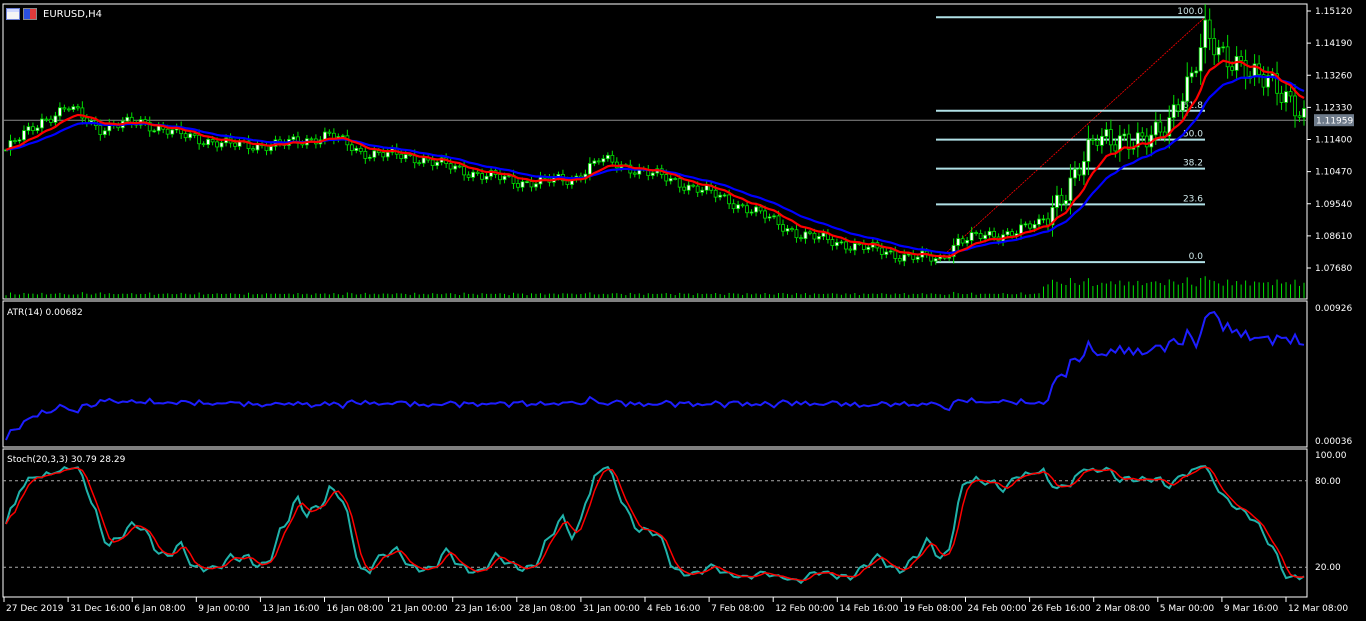 This screenshot has width=1366, height=621. Describe the element at coordinates (611, 609) in the screenshot. I see `time-label: 31 Jan 00:00` at that location.